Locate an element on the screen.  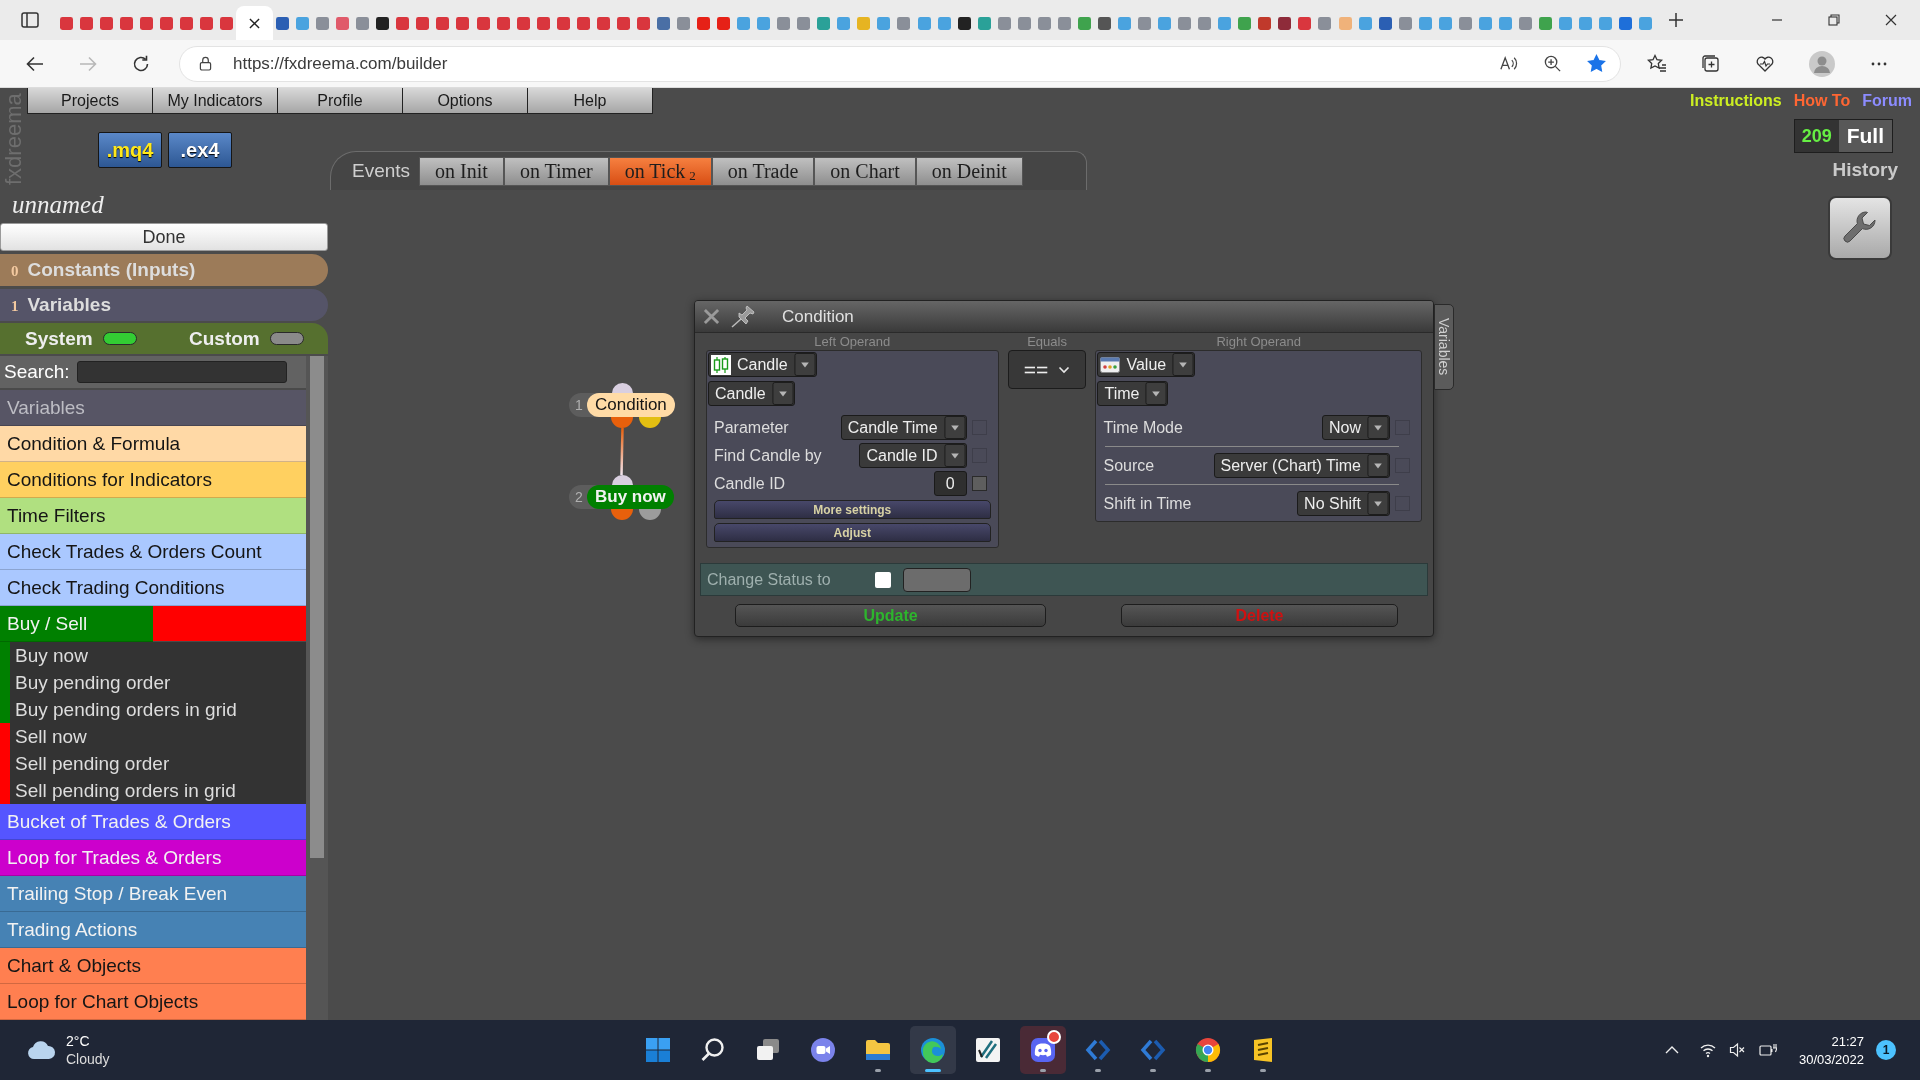
block-category: Bucket of Trades & Orders is located at coordinates (153, 822).